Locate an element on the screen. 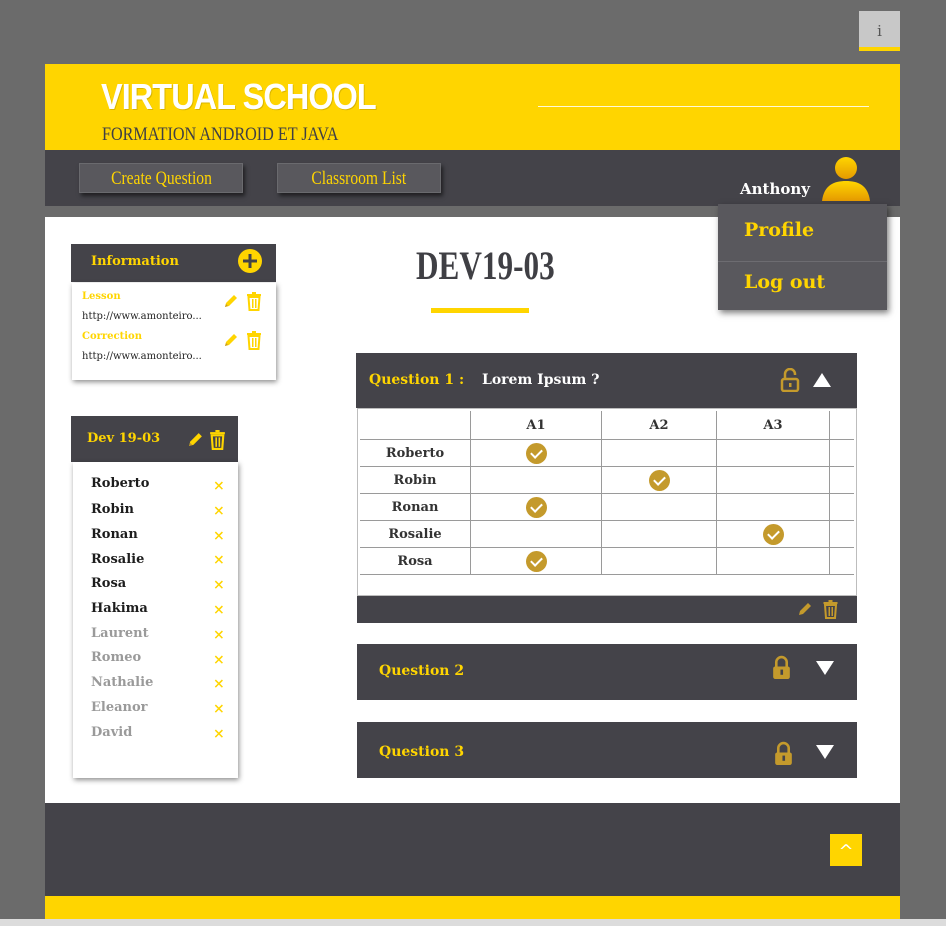  lesson-label: Lesson is located at coordinates (101, 296).